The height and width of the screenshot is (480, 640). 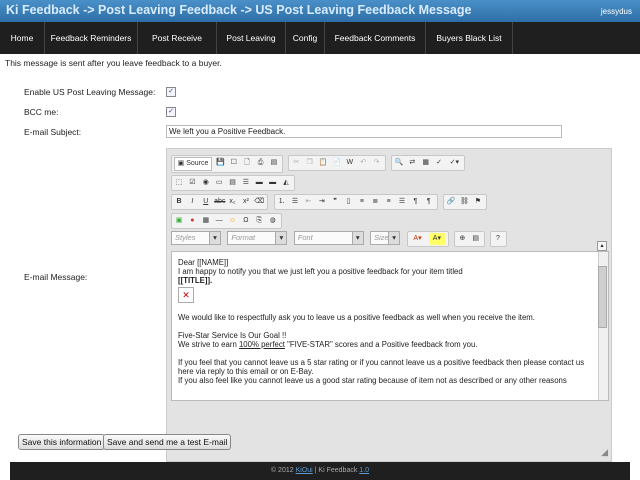 I want to click on outdent-icon: ⇤, so click(x=308, y=202).